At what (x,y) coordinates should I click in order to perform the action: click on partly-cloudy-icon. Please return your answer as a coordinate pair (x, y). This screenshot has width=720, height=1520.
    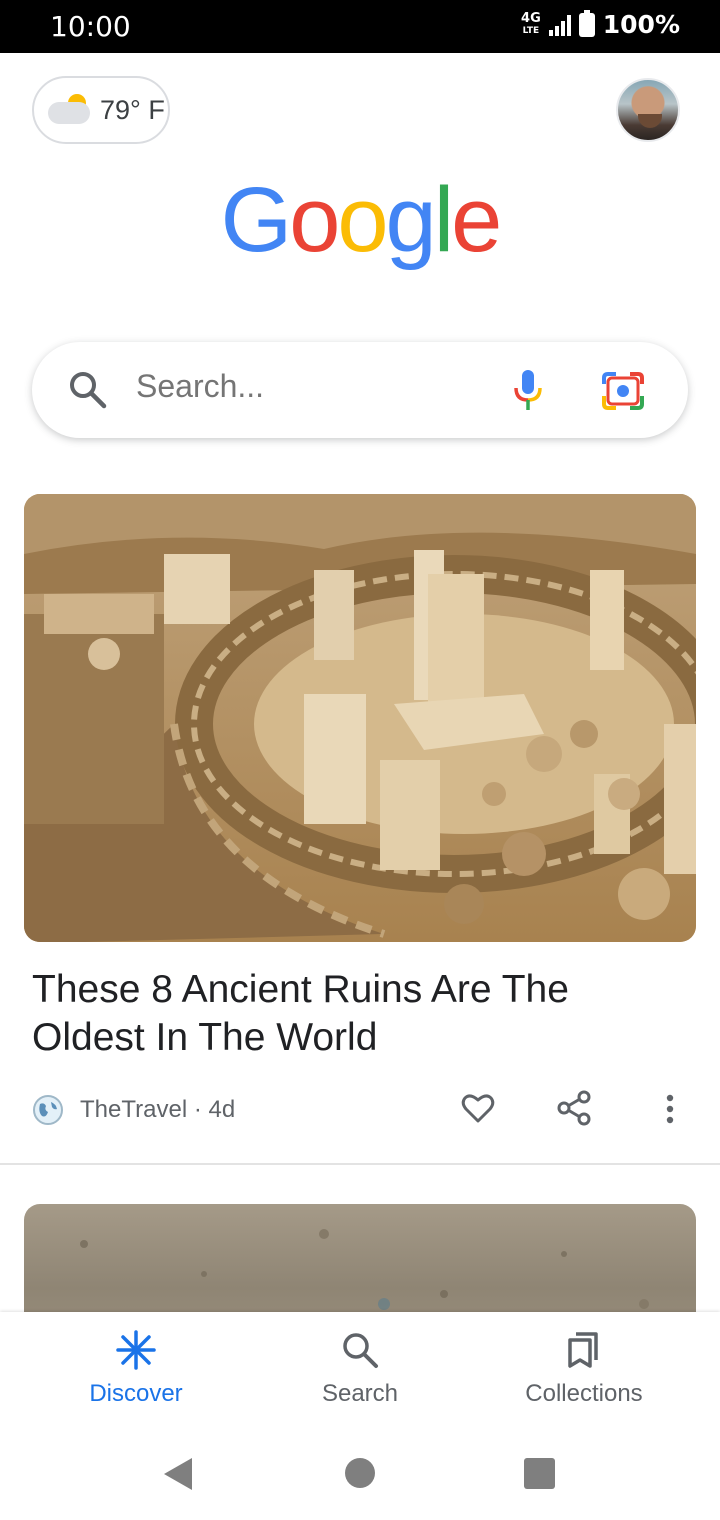
    Looking at the image, I should click on (70, 110).